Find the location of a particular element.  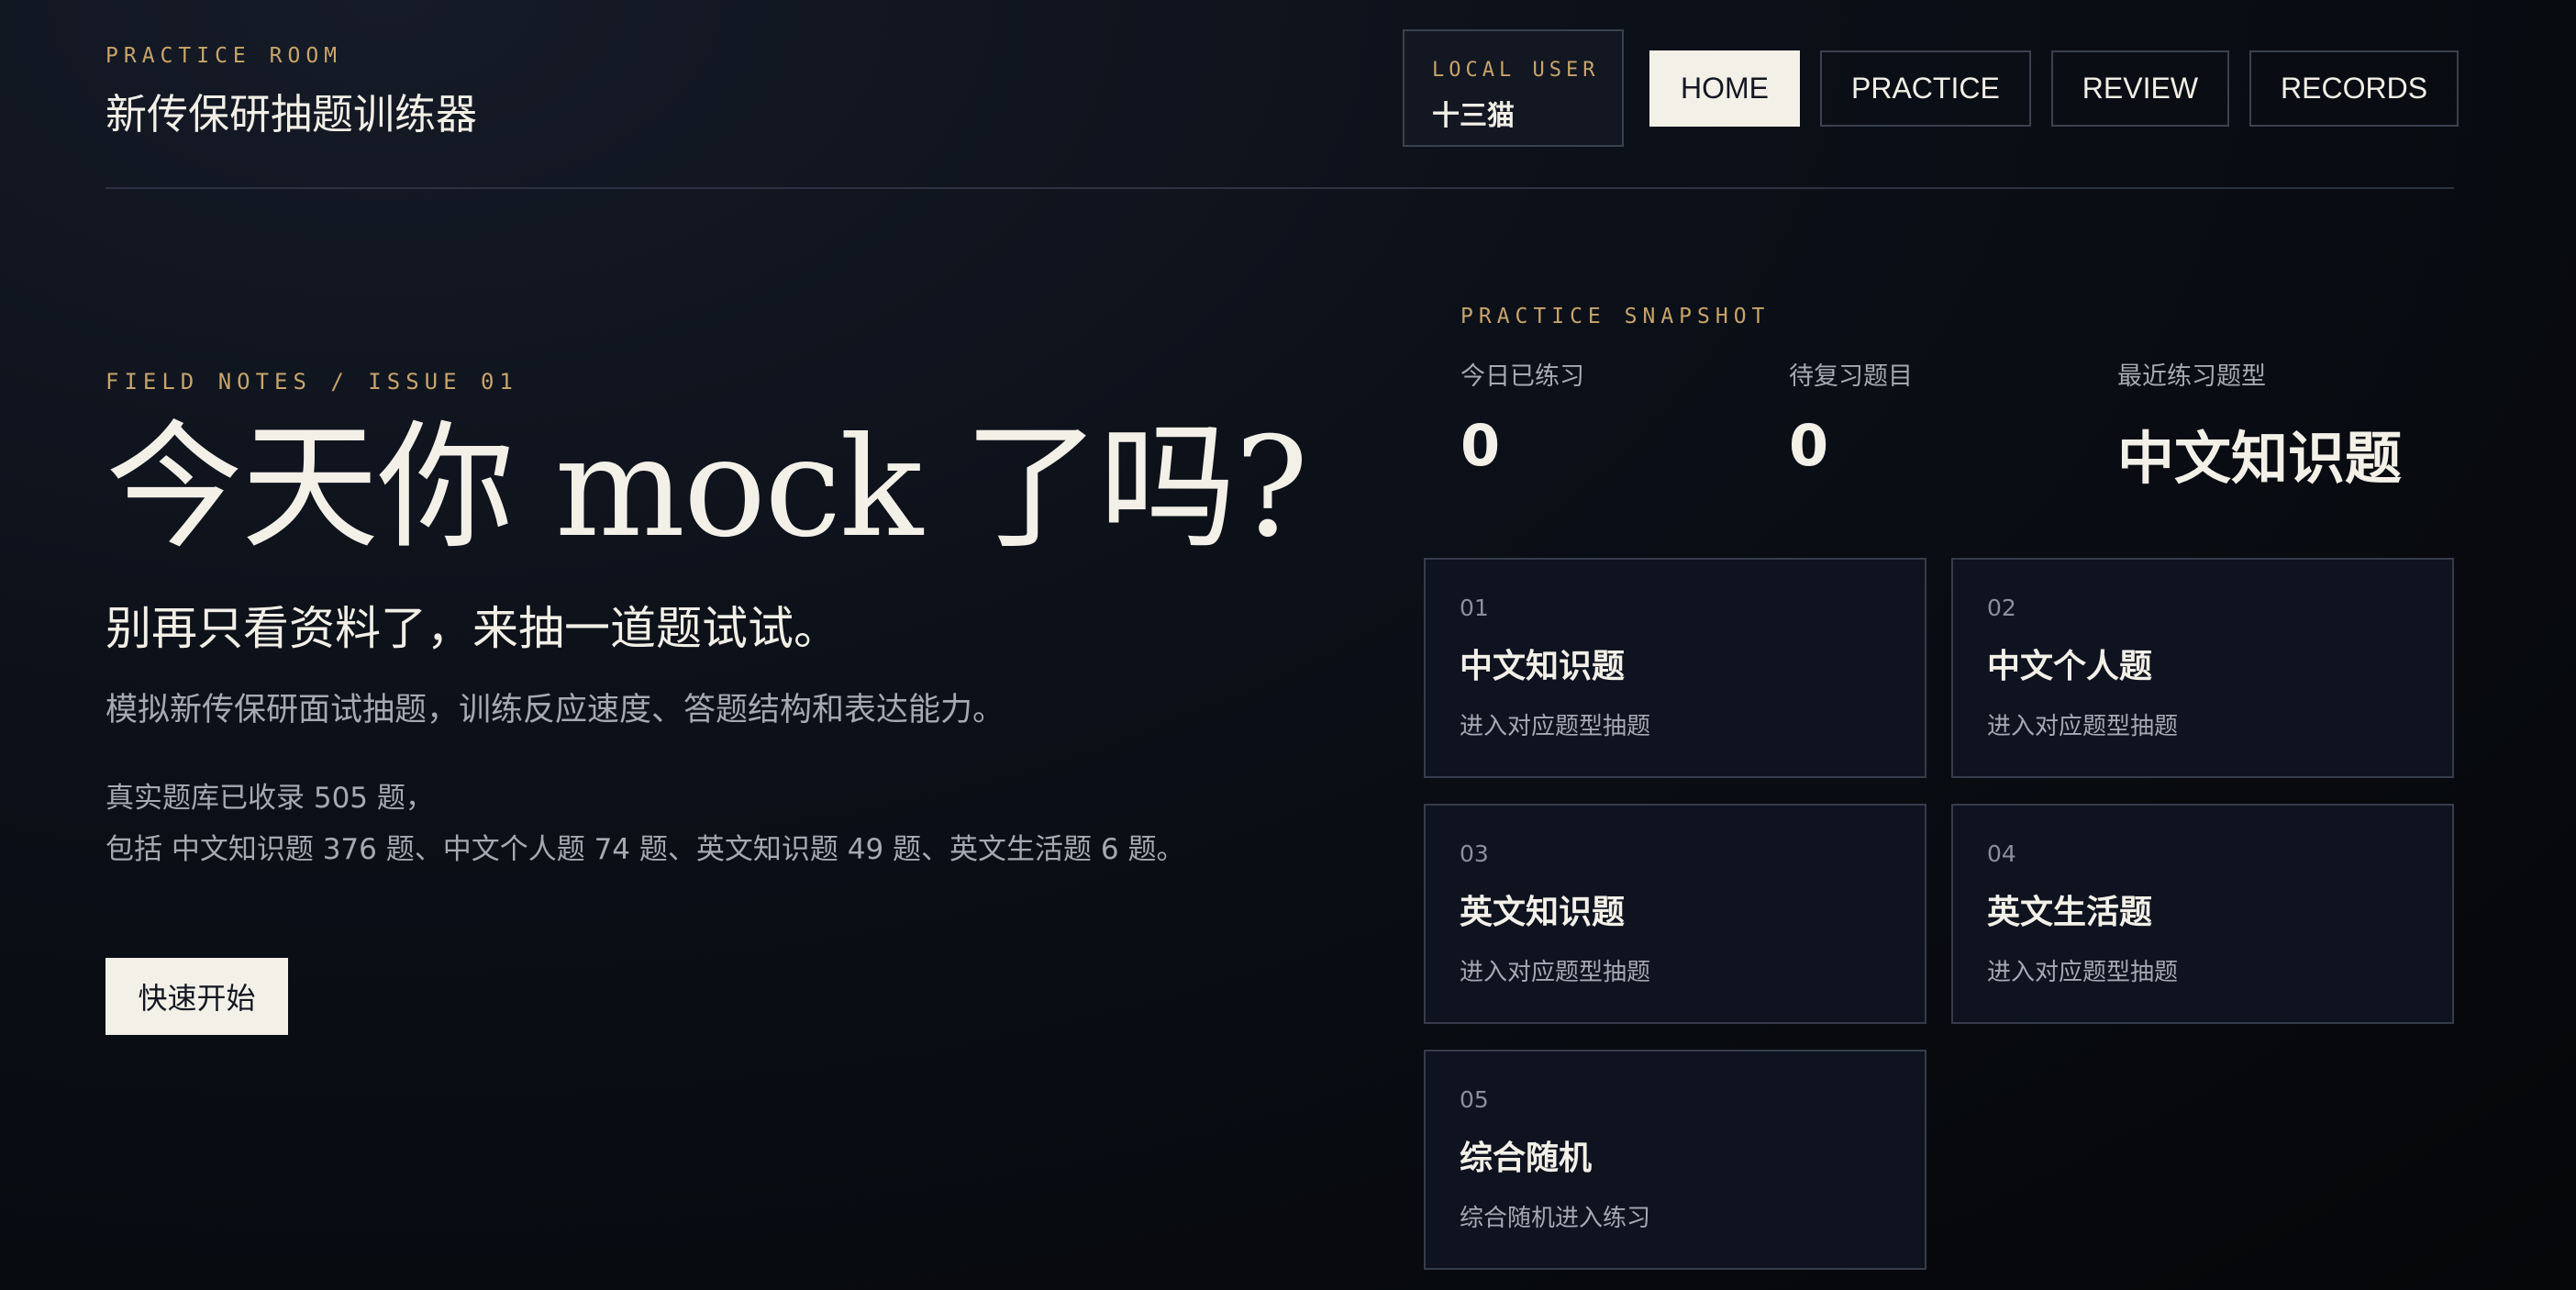

stat-today: 今日已练习 0 is located at coordinates (1624, 425).